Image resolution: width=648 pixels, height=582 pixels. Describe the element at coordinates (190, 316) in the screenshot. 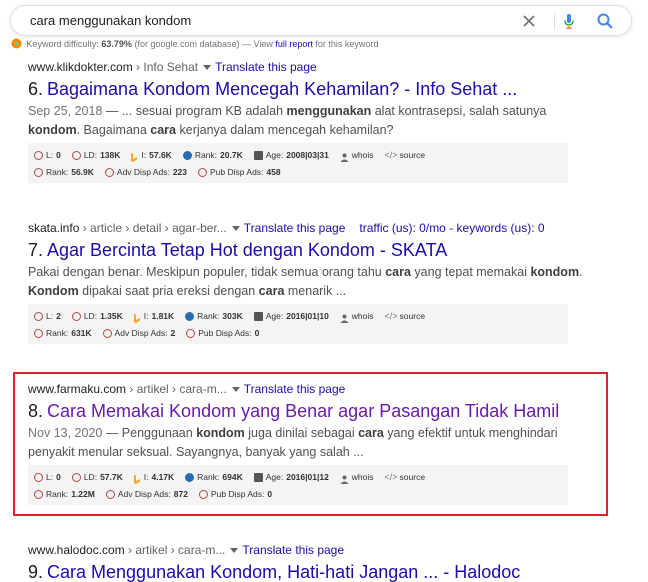

I see `semrush-rank-icon` at that location.